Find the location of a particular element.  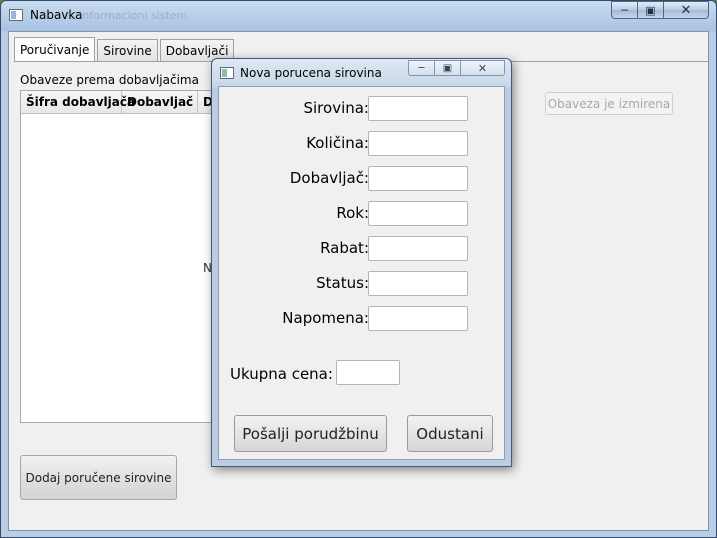

dialog-caption-buttons: ─ ▣ ✕ is located at coordinates (456, 68).